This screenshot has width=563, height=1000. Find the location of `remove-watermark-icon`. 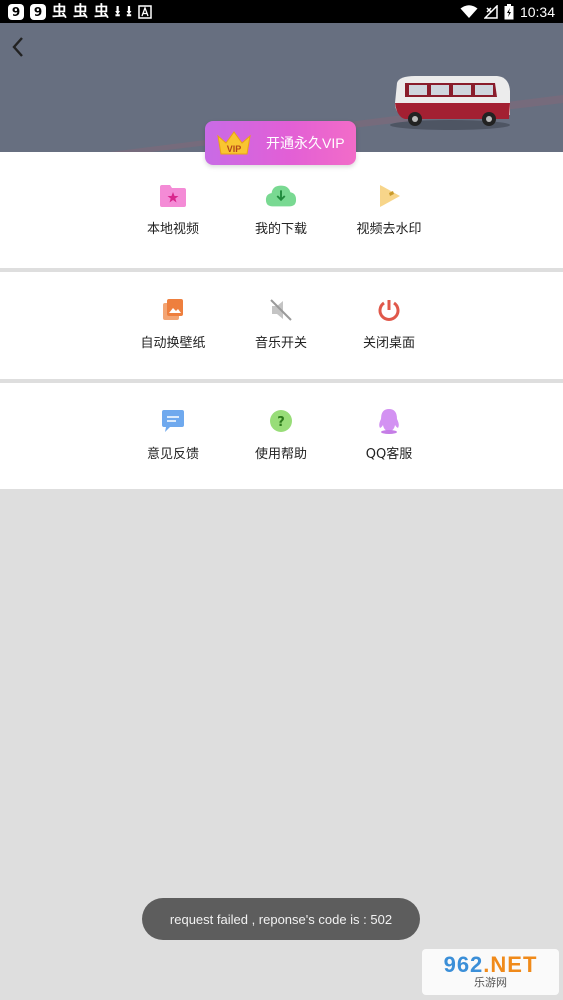

remove-watermark-icon is located at coordinates (389, 196).